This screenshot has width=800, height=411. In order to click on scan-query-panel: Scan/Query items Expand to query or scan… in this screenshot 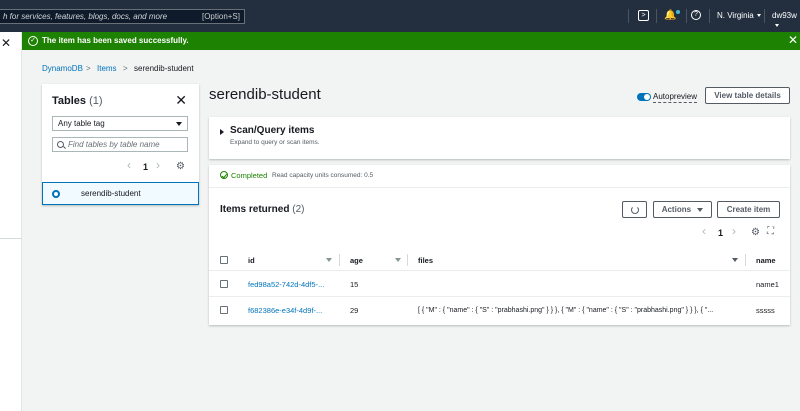, I will do `click(499, 138)`.